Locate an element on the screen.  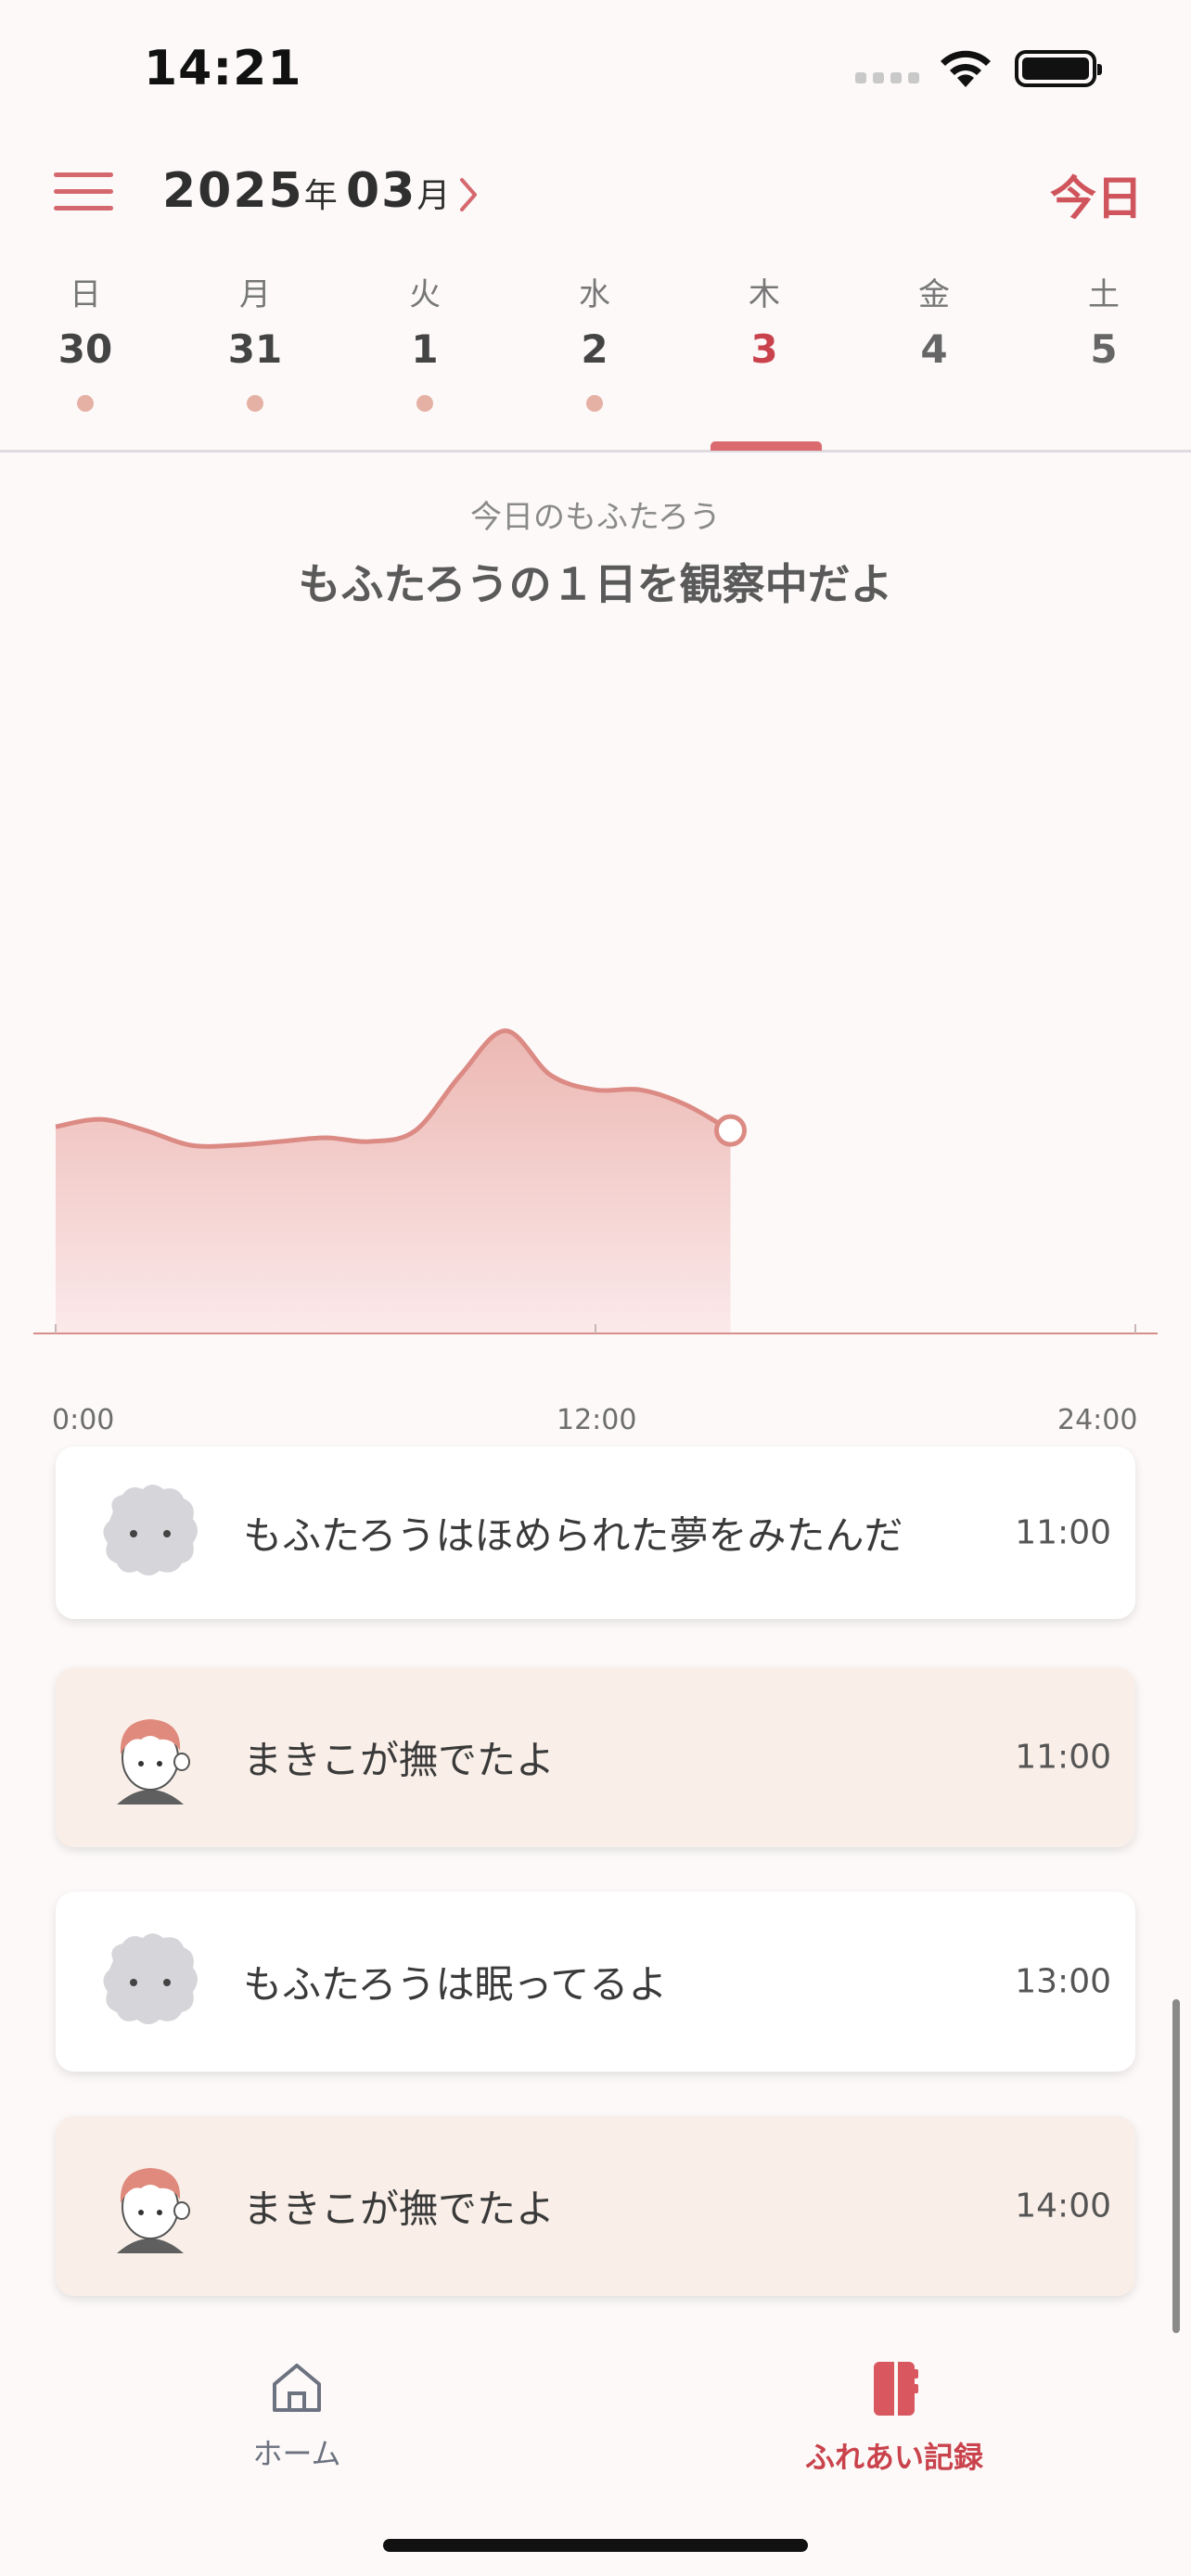
today-button: 今日 is located at coordinates (1096, 194).